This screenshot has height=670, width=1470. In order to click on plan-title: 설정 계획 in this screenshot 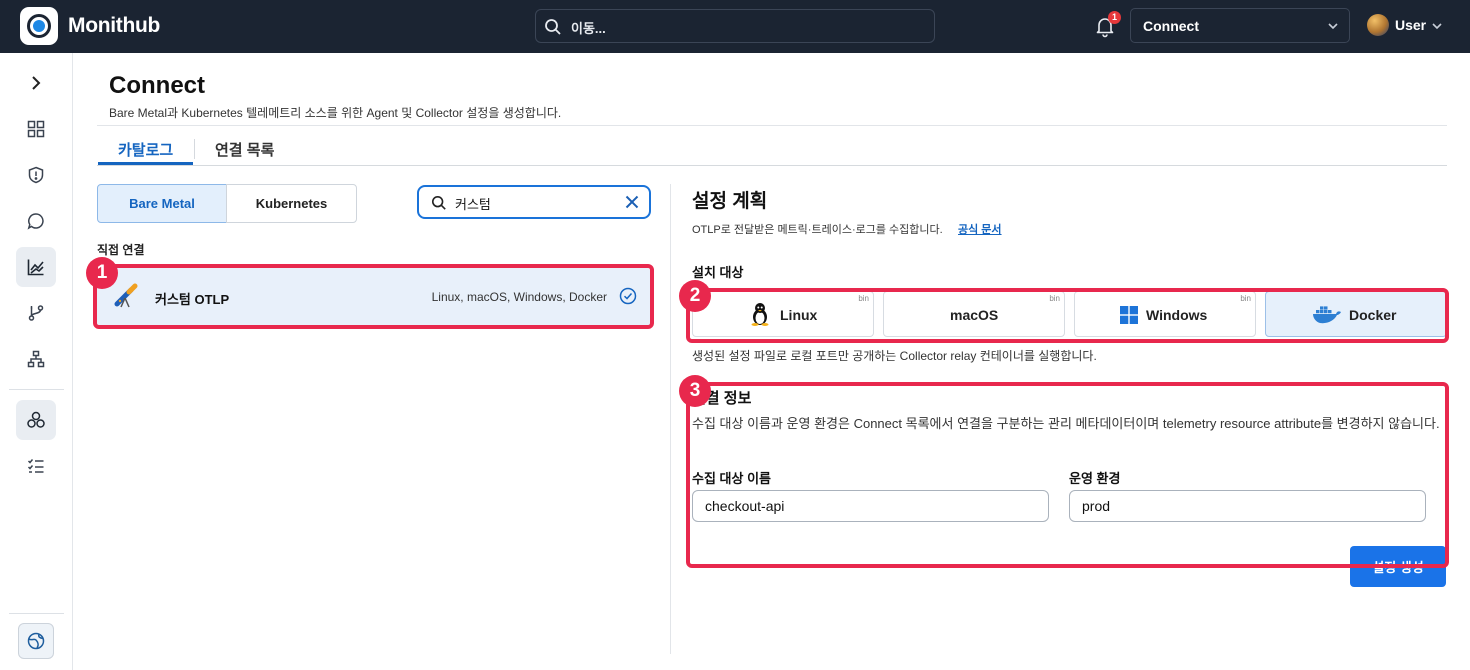, I will do `click(730, 201)`.